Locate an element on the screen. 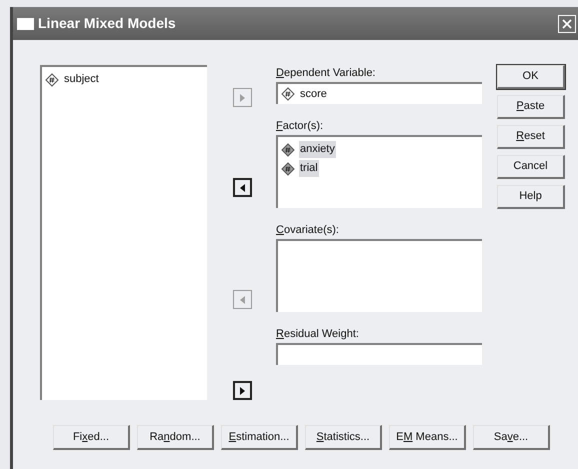  dialog-button: Paste is located at coordinates (531, 107).